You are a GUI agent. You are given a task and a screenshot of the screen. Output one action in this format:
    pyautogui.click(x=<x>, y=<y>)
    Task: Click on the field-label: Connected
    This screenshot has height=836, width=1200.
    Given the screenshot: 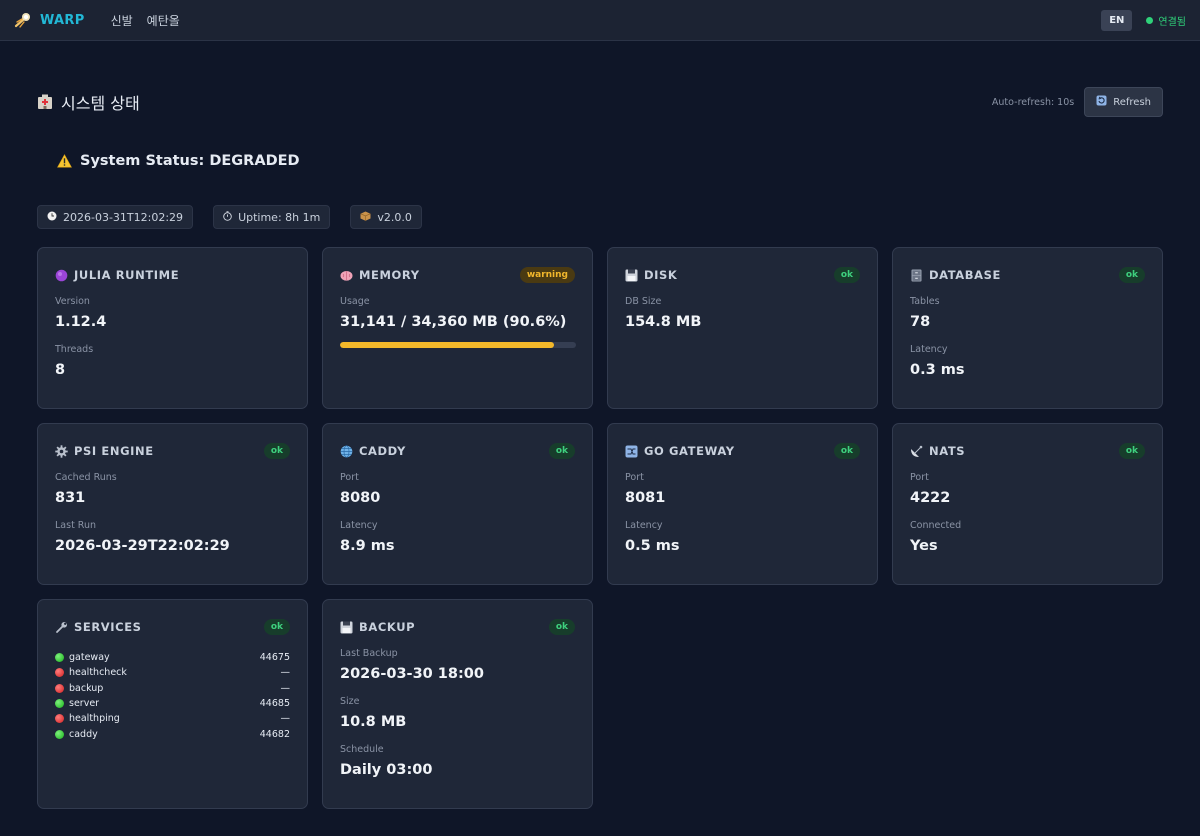 What is the action you would take?
    pyautogui.click(x=936, y=525)
    